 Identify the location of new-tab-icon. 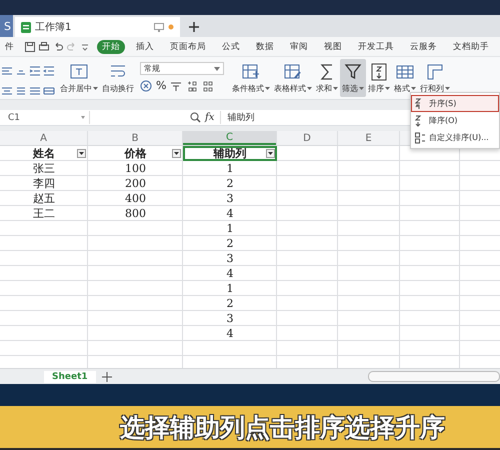
(194, 27).